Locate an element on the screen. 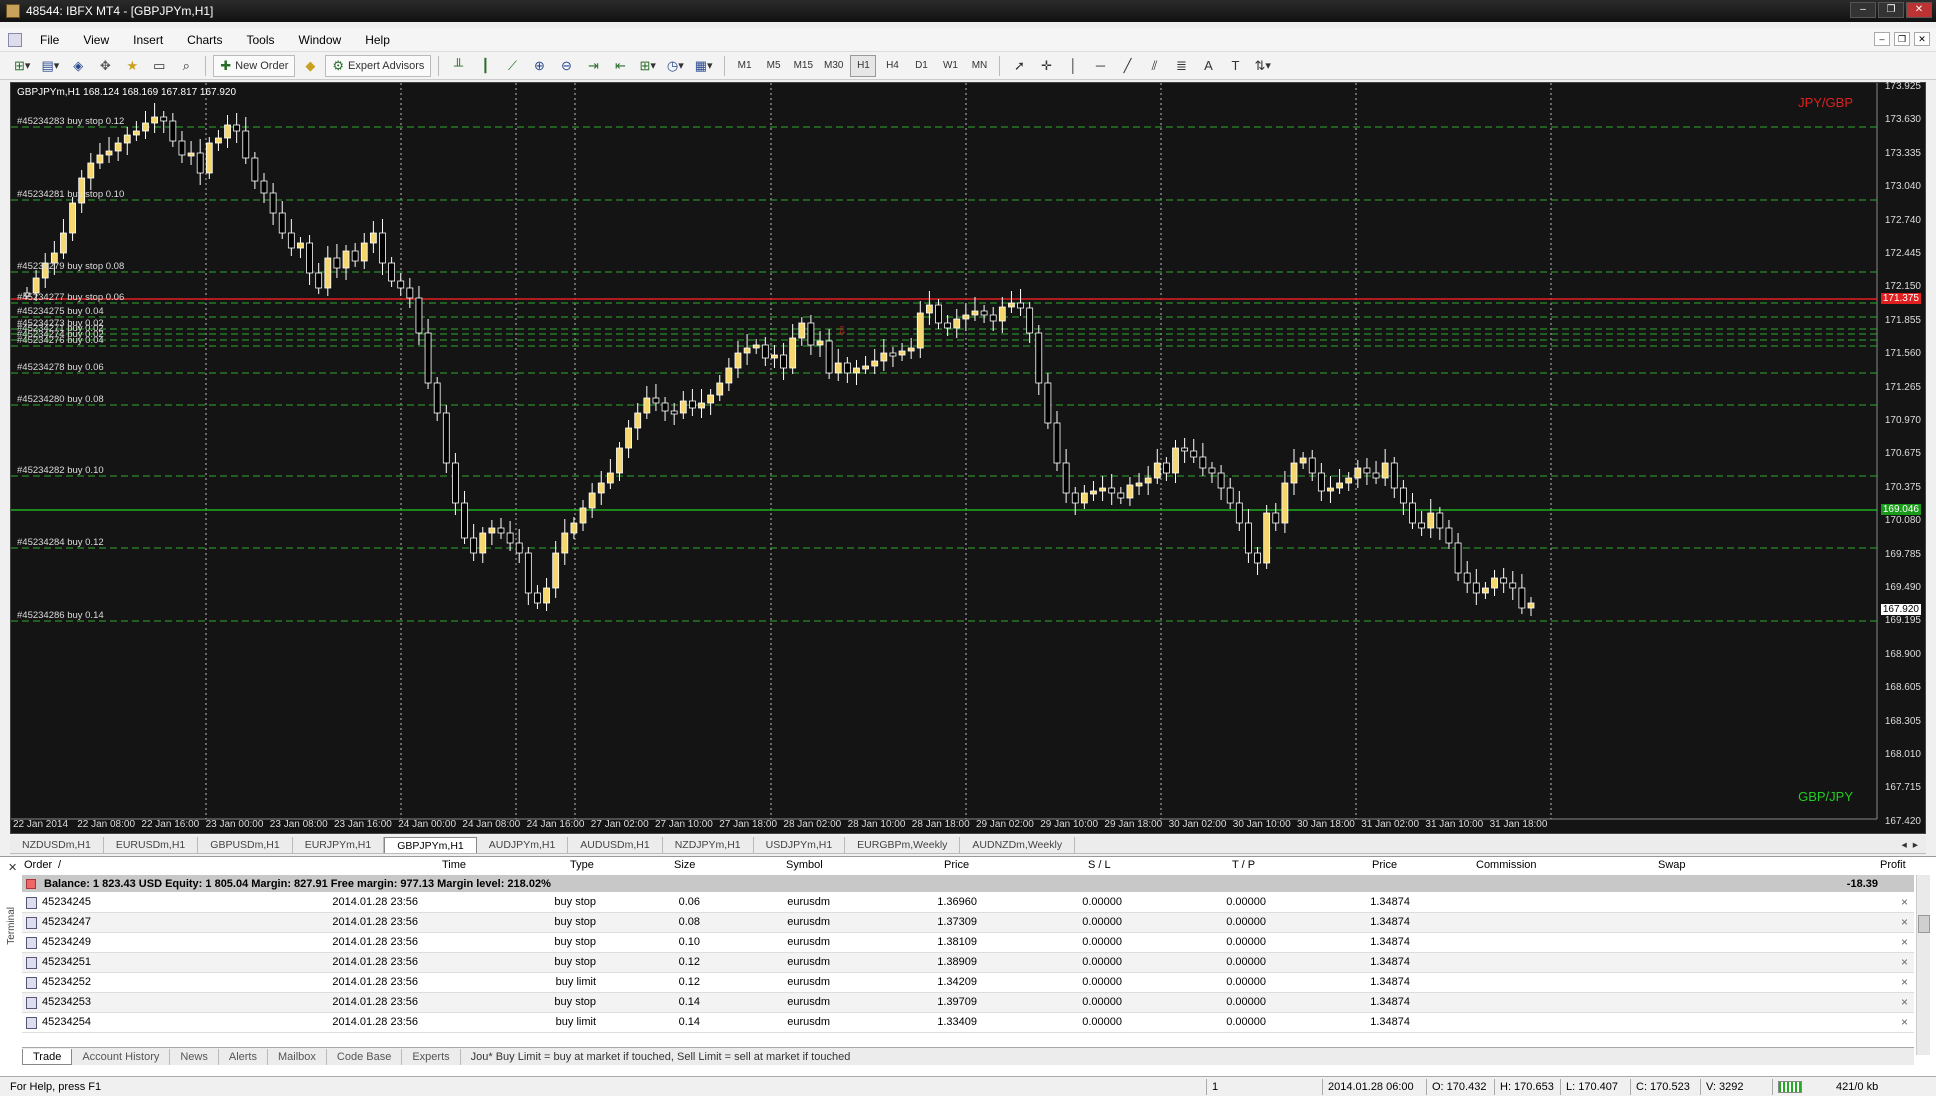 Image resolution: width=1936 pixels, height=1096 pixels. order-line-label: #45234277 buy stop 0.06 is located at coordinates (70, 297).